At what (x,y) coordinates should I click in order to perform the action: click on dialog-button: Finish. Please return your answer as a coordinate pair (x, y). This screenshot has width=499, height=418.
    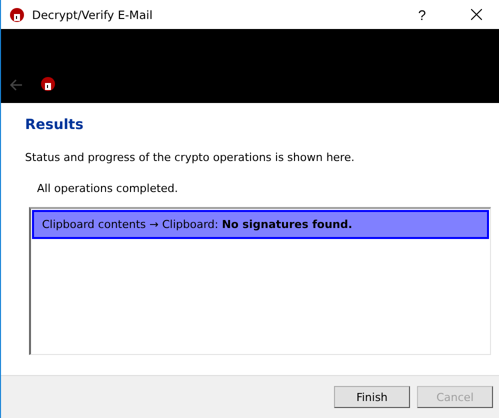
    Looking at the image, I should click on (372, 397).